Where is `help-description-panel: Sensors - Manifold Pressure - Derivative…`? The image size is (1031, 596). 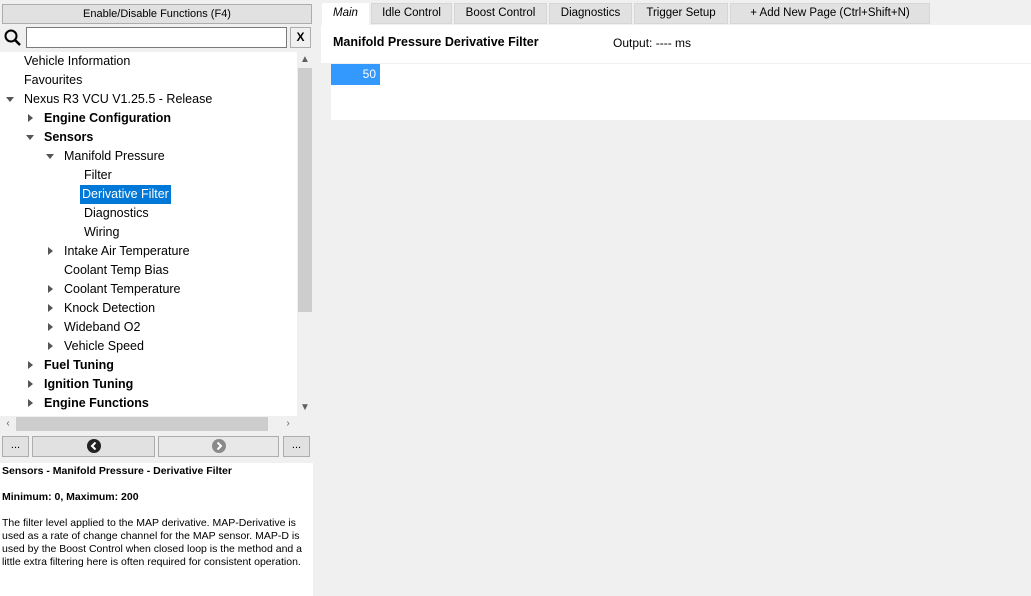
help-description-panel: Sensors - Manifold Pressure - Derivative… is located at coordinates (156, 529).